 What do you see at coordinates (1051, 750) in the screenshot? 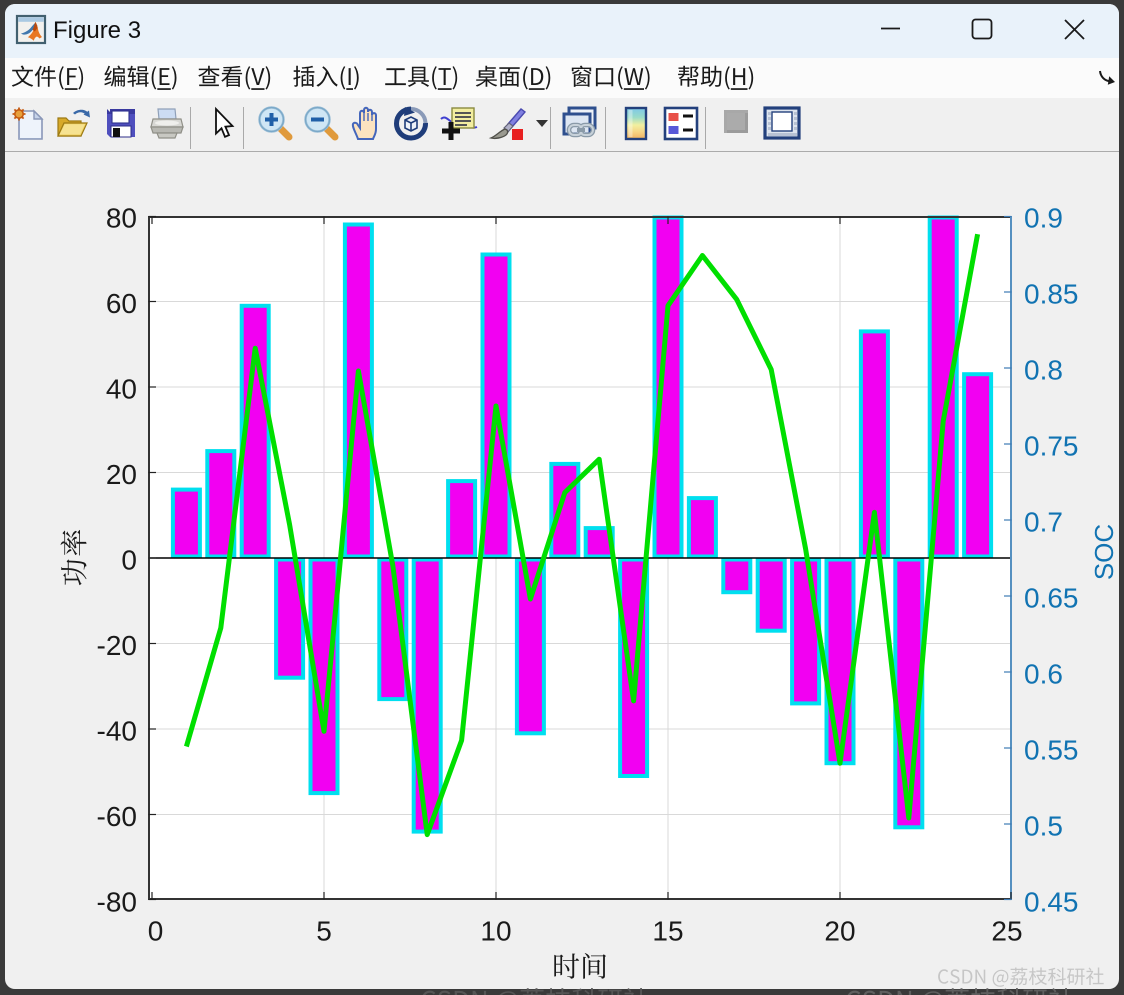
I see `svg-text: 0.55` at bounding box center [1051, 750].